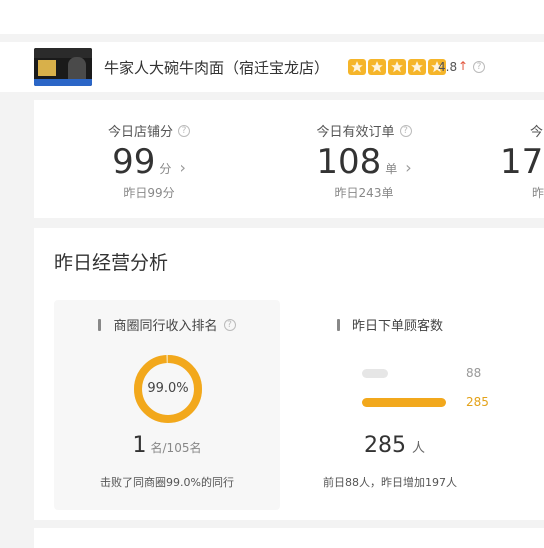  Describe the element at coordinates (421, 373) in the screenshot. I see `customer-bar-row: 88` at that location.